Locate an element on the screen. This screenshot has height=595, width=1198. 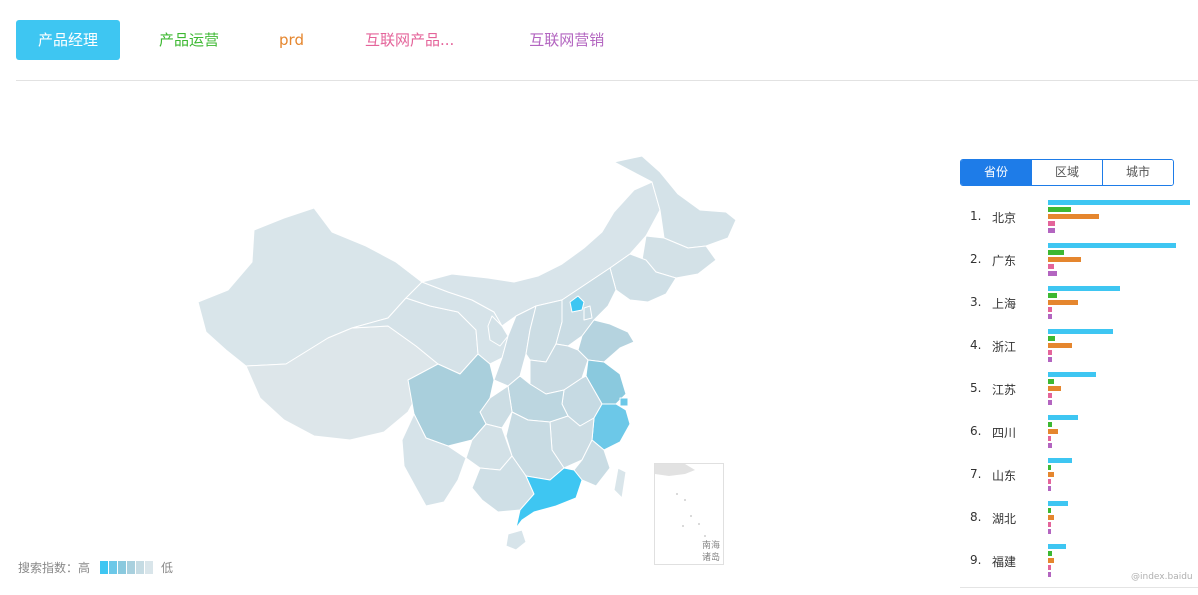
ranking-row: 8. 湖北 is located at coordinates (1079, 517).